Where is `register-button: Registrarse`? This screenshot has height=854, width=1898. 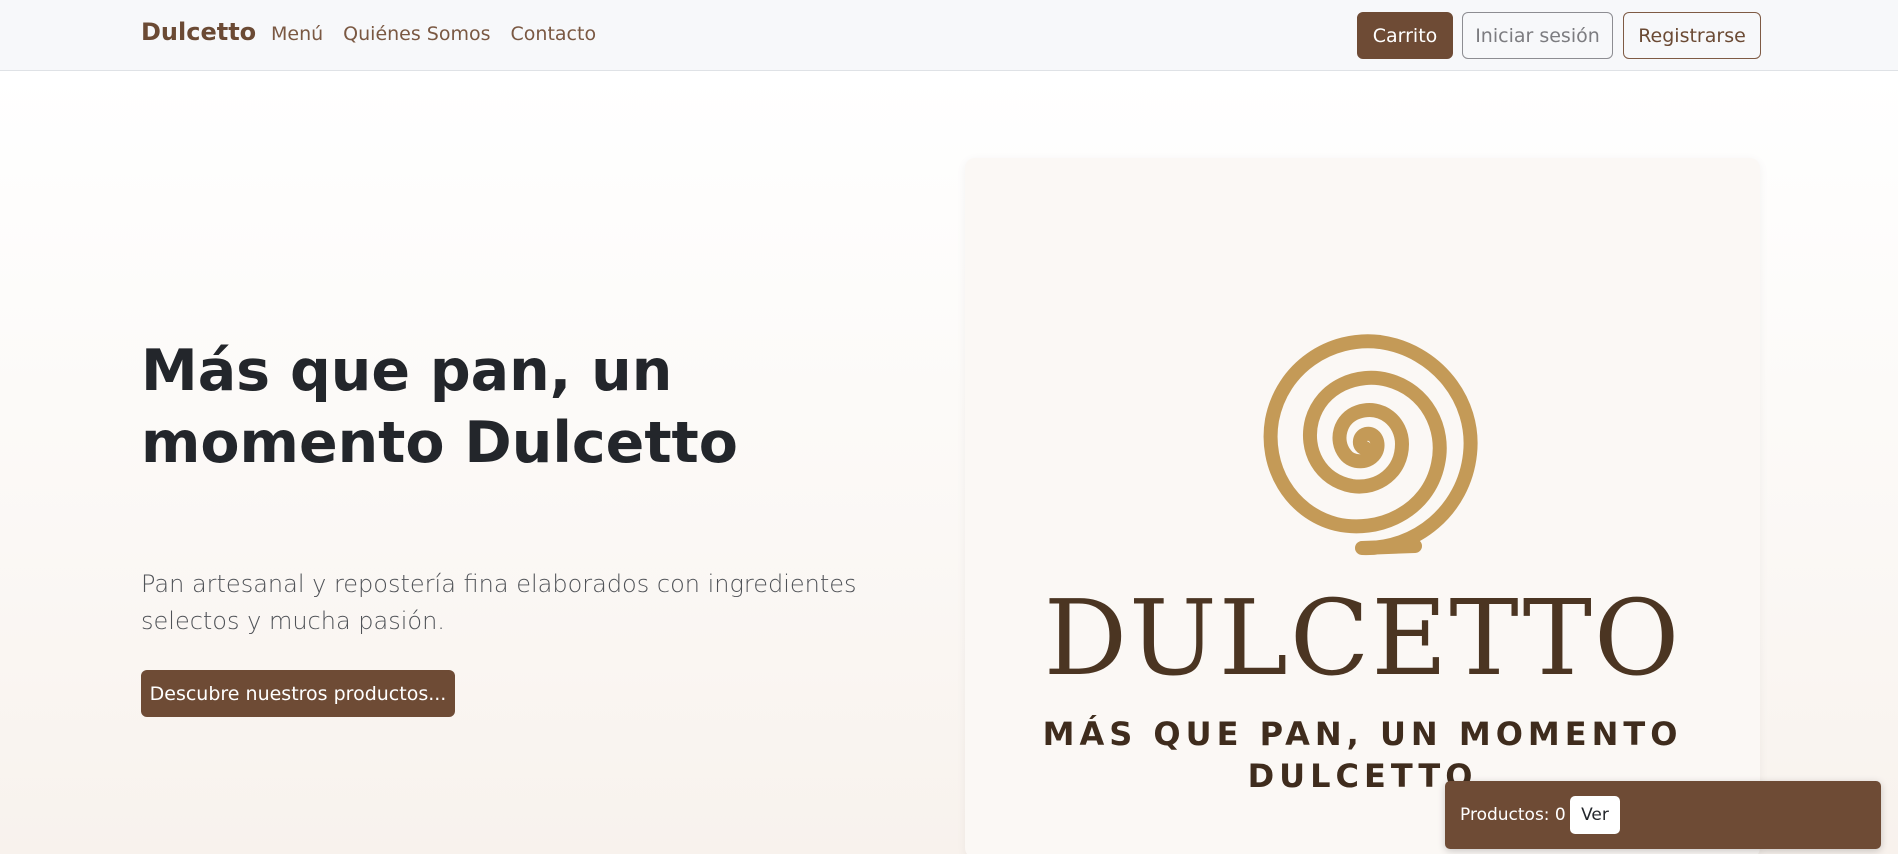 register-button: Registrarse is located at coordinates (1692, 35).